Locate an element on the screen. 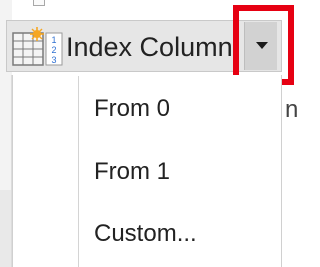 The height and width of the screenshot is (267, 320). svg-text: 3 is located at coordinates (53, 60).